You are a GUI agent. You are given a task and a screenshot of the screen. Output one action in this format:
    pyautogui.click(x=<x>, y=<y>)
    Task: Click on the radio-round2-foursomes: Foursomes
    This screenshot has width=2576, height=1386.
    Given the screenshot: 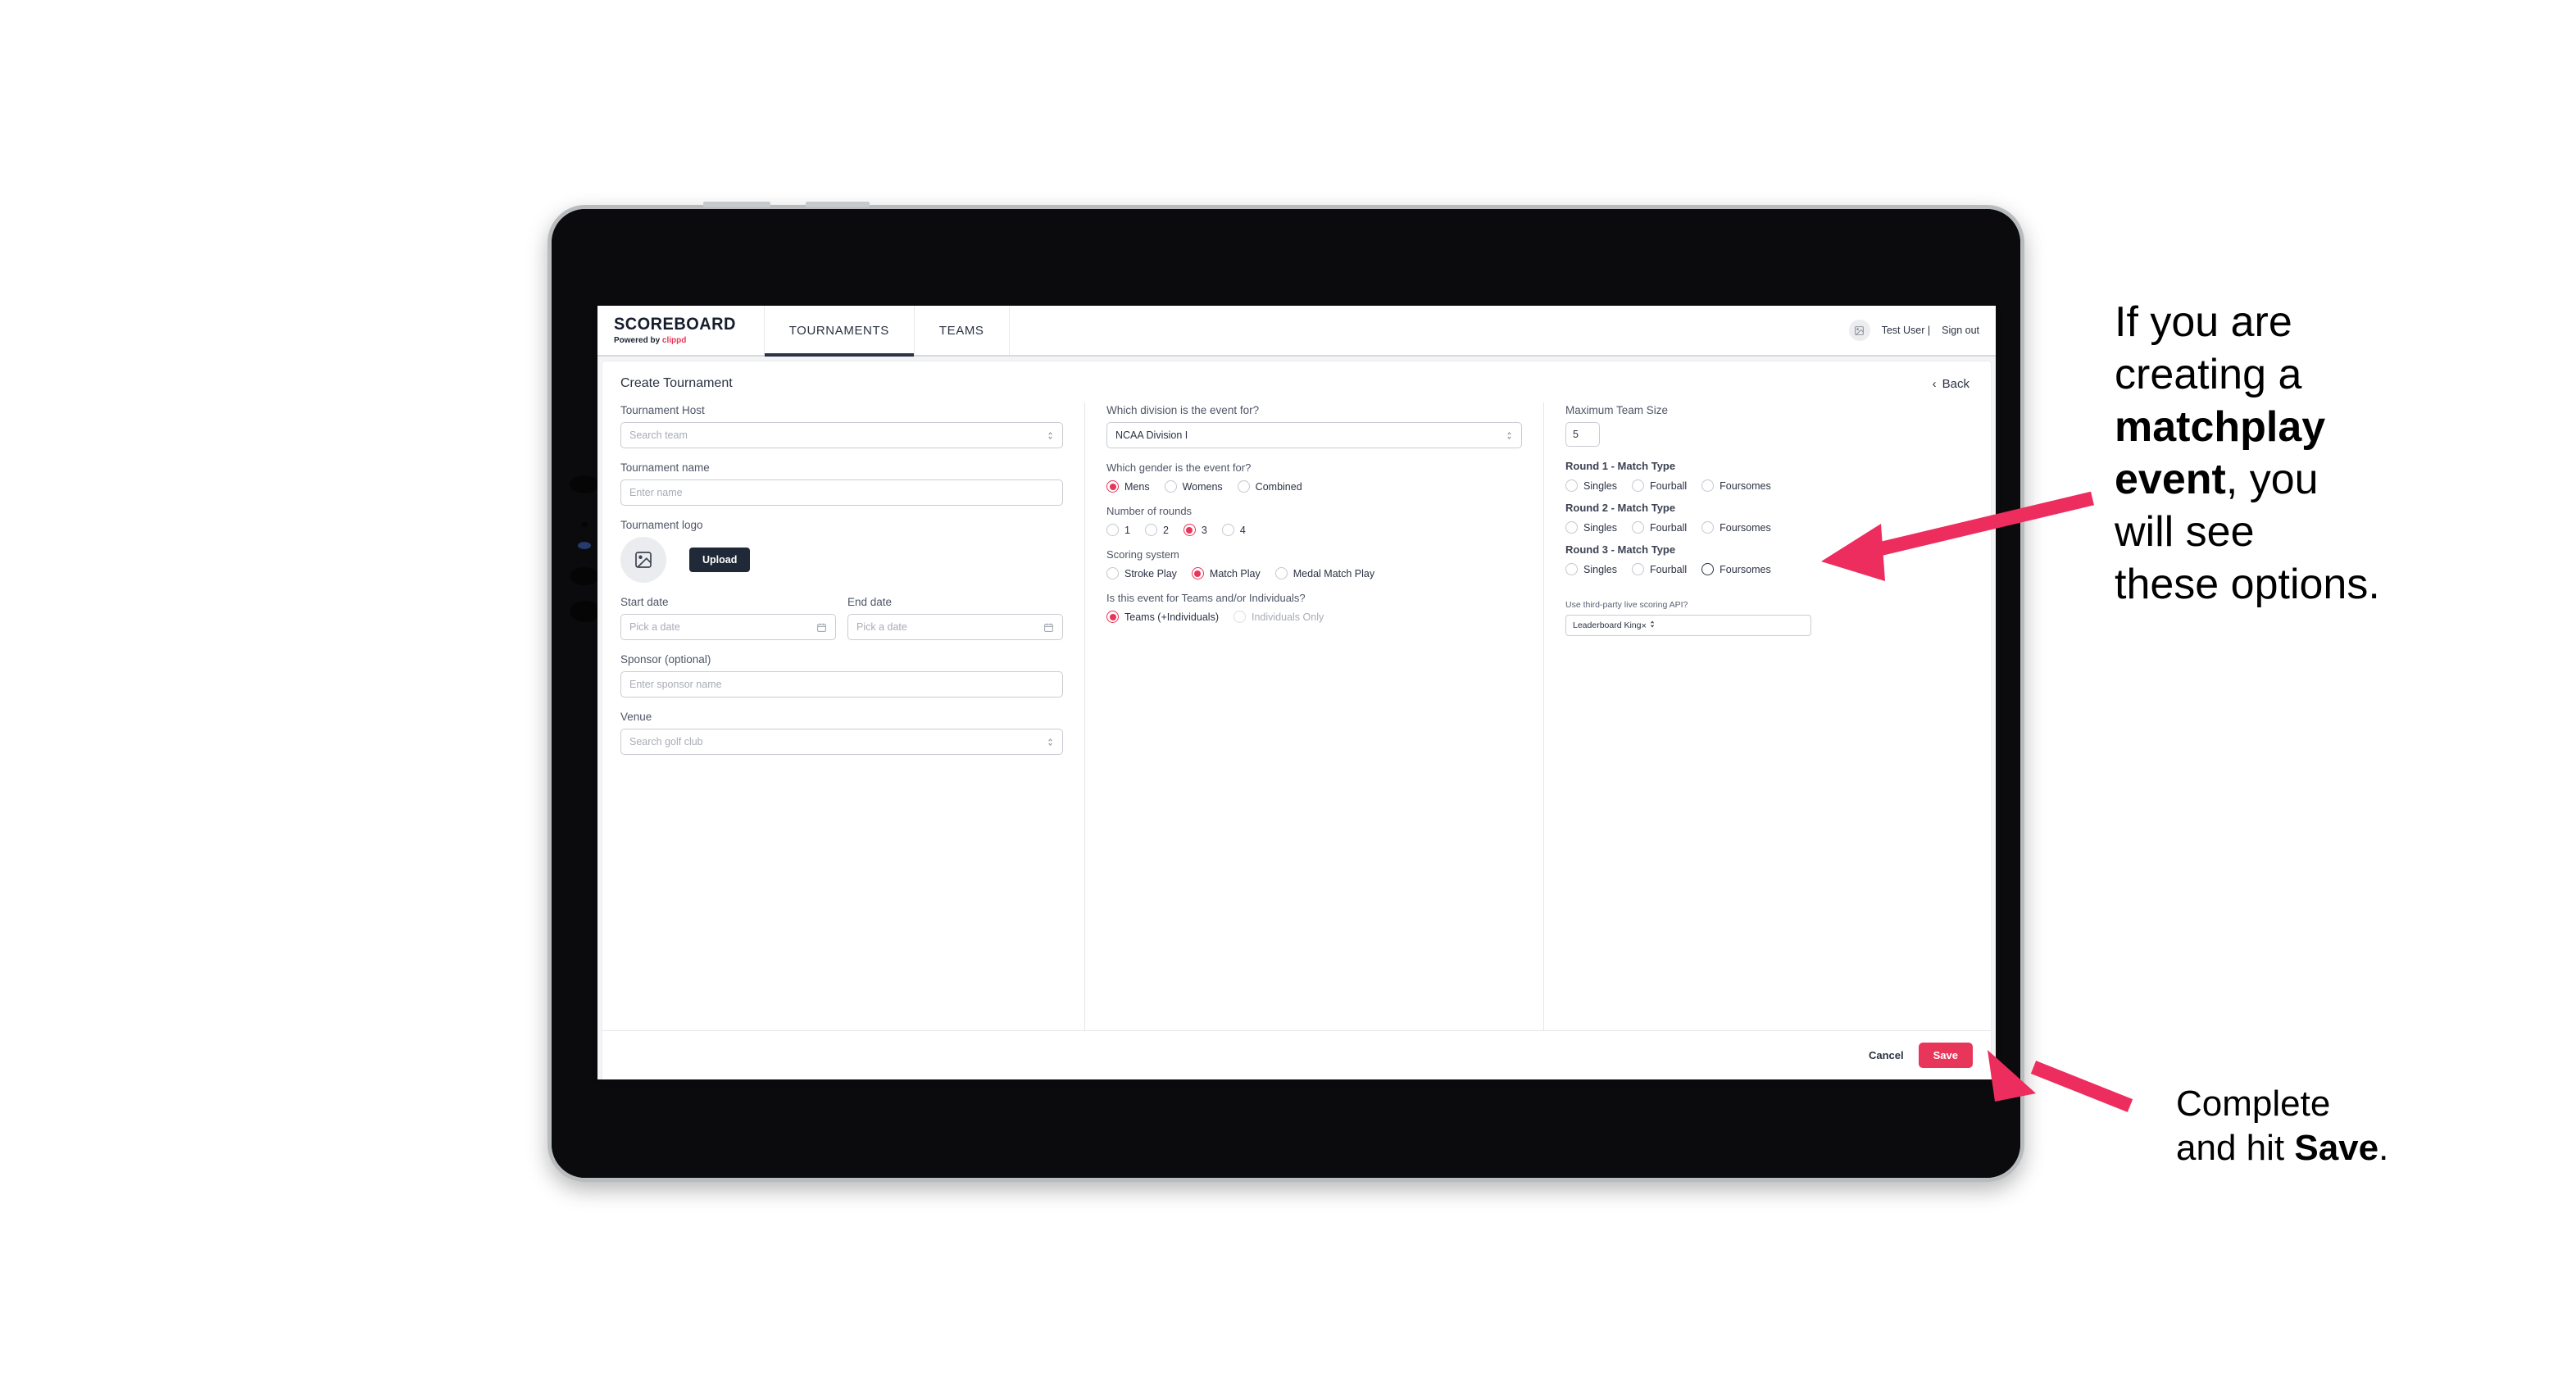 What is the action you would take?
    pyautogui.click(x=1736, y=527)
    